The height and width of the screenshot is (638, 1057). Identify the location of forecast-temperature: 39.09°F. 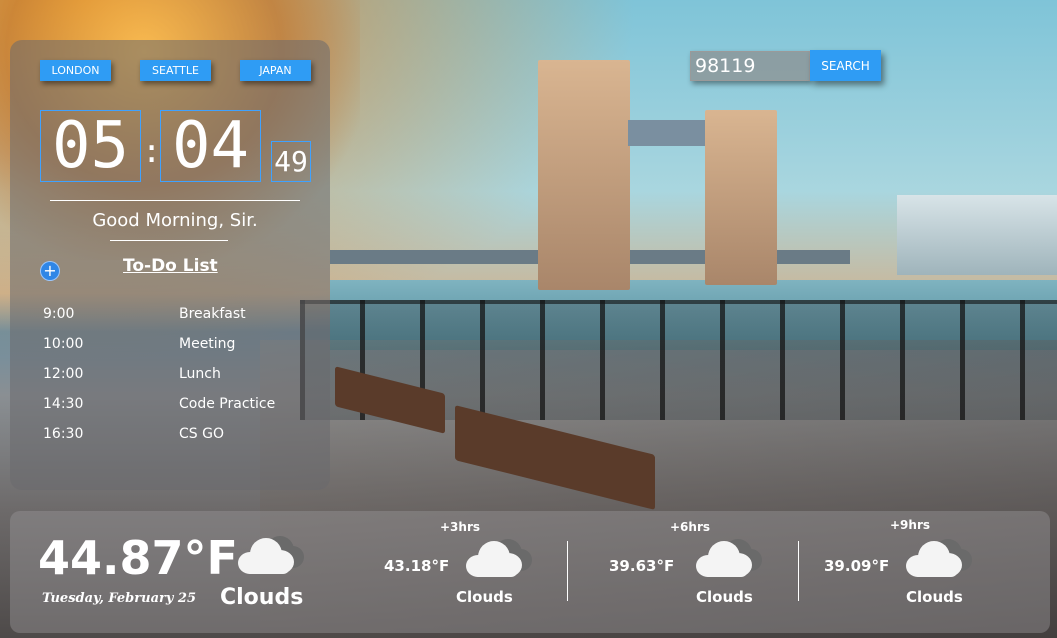
(857, 566).